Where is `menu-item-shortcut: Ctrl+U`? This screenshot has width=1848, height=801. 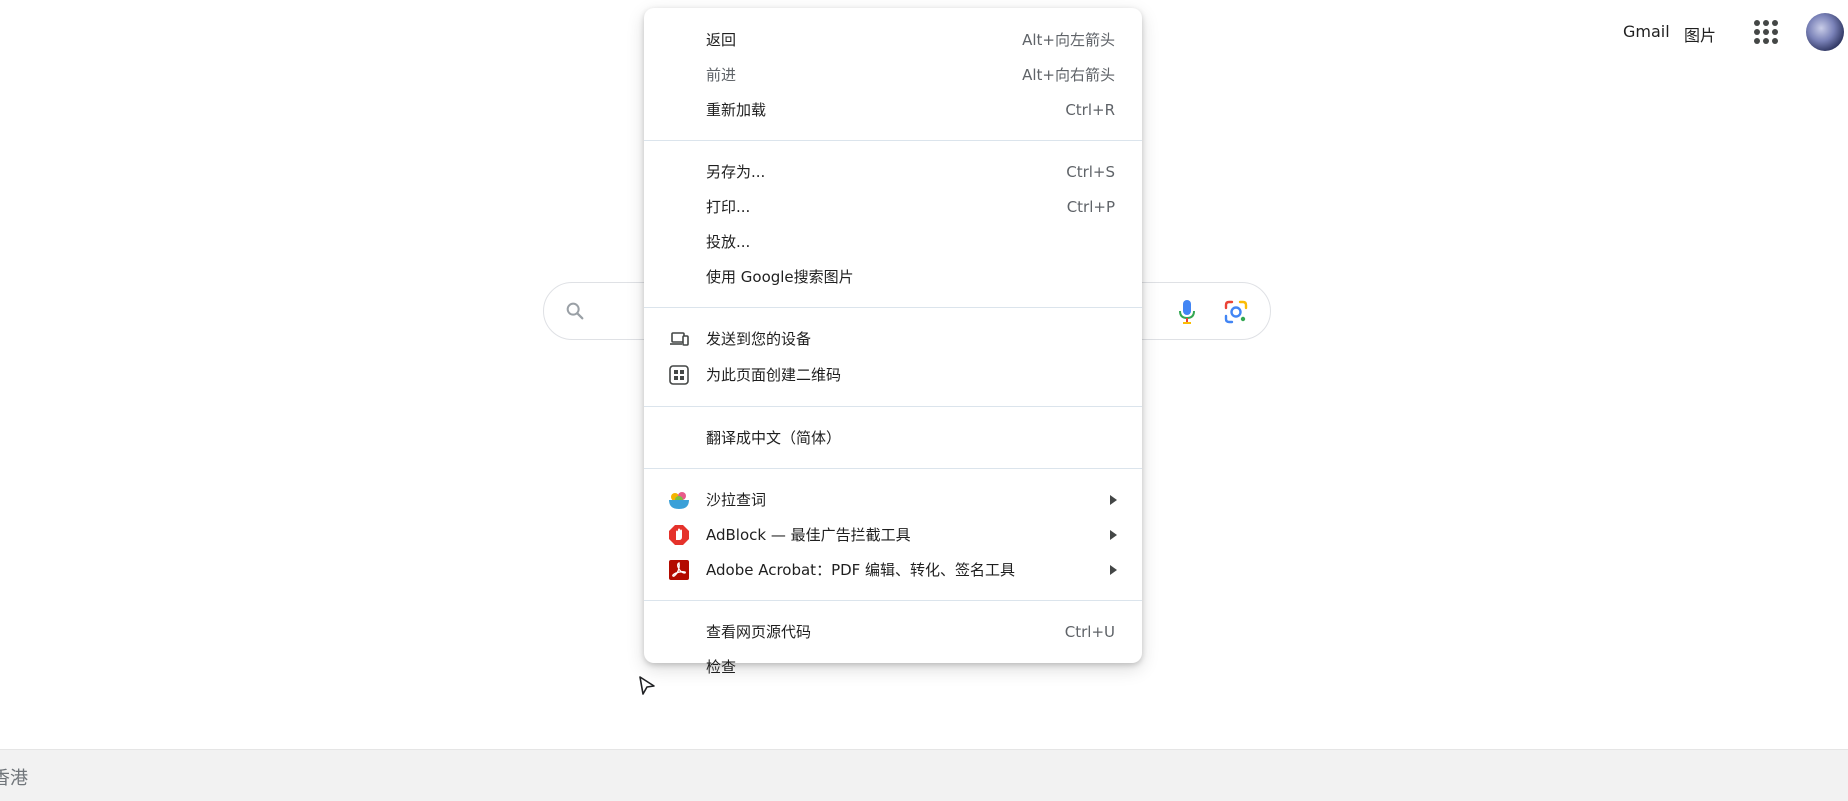
menu-item-shortcut: Ctrl+U is located at coordinates (1089, 631).